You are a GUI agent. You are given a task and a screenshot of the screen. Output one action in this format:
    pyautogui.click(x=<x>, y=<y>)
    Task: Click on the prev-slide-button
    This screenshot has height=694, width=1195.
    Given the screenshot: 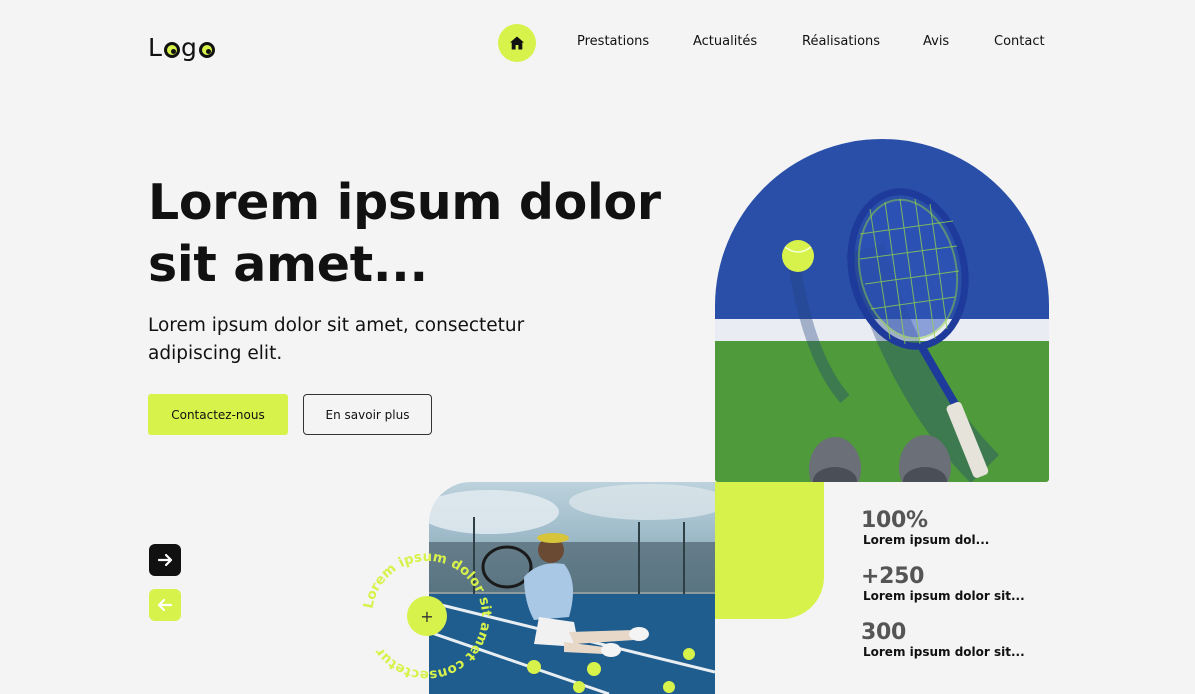 What is the action you would take?
    pyautogui.click(x=165, y=605)
    